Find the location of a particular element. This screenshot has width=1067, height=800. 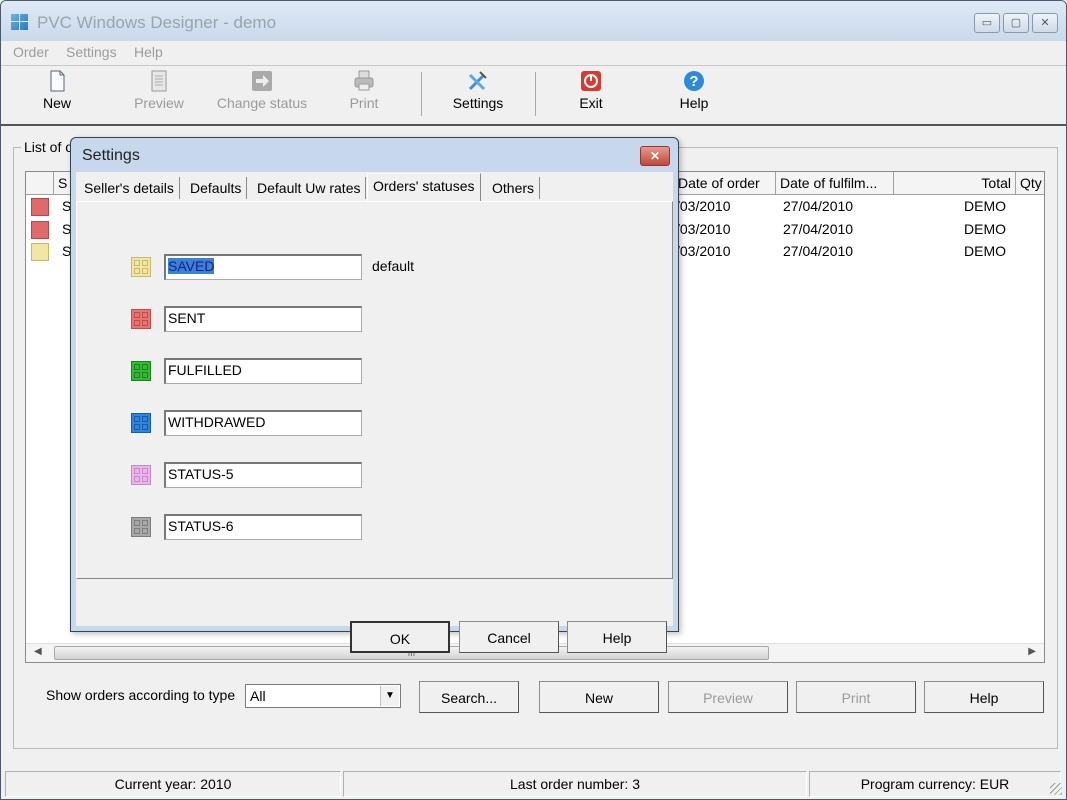

status-name-value: STATUS-5 is located at coordinates (201, 474).